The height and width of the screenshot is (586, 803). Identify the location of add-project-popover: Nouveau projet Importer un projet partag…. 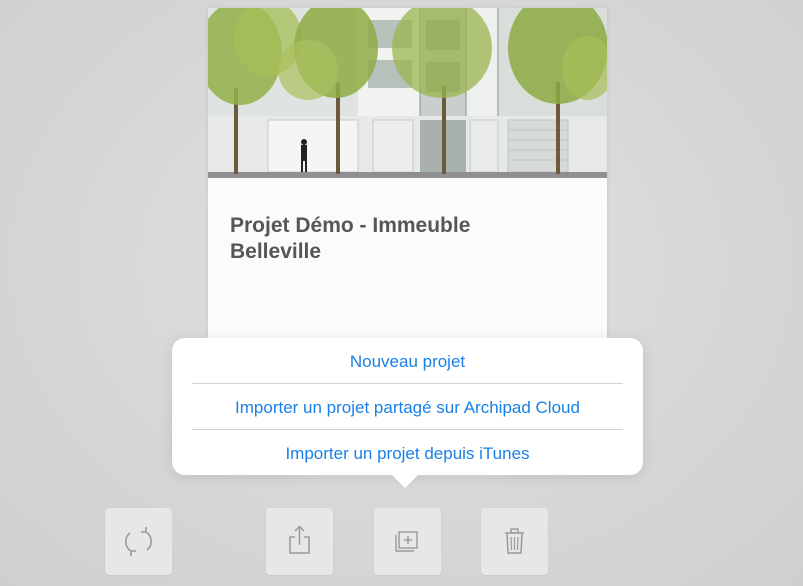
(407, 406).